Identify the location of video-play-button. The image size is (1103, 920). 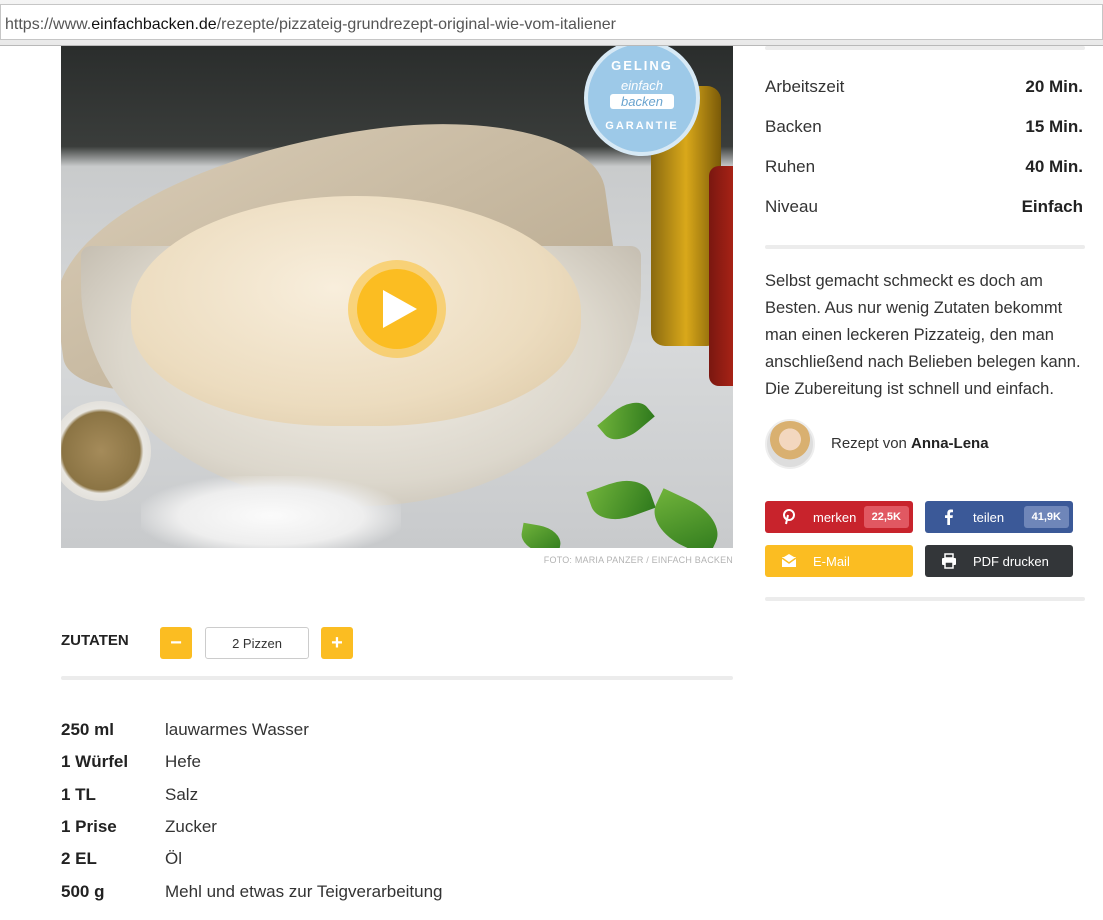
(397, 309).